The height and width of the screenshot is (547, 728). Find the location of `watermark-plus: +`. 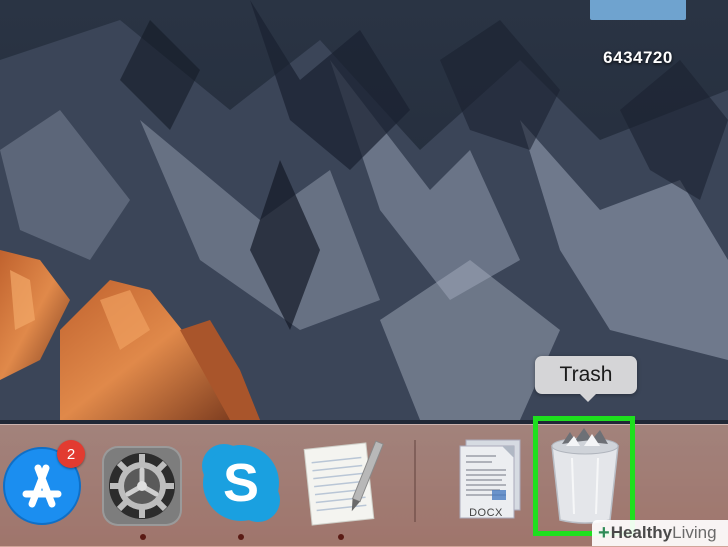

watermark-plus: + is located at coordinates (604, 532).